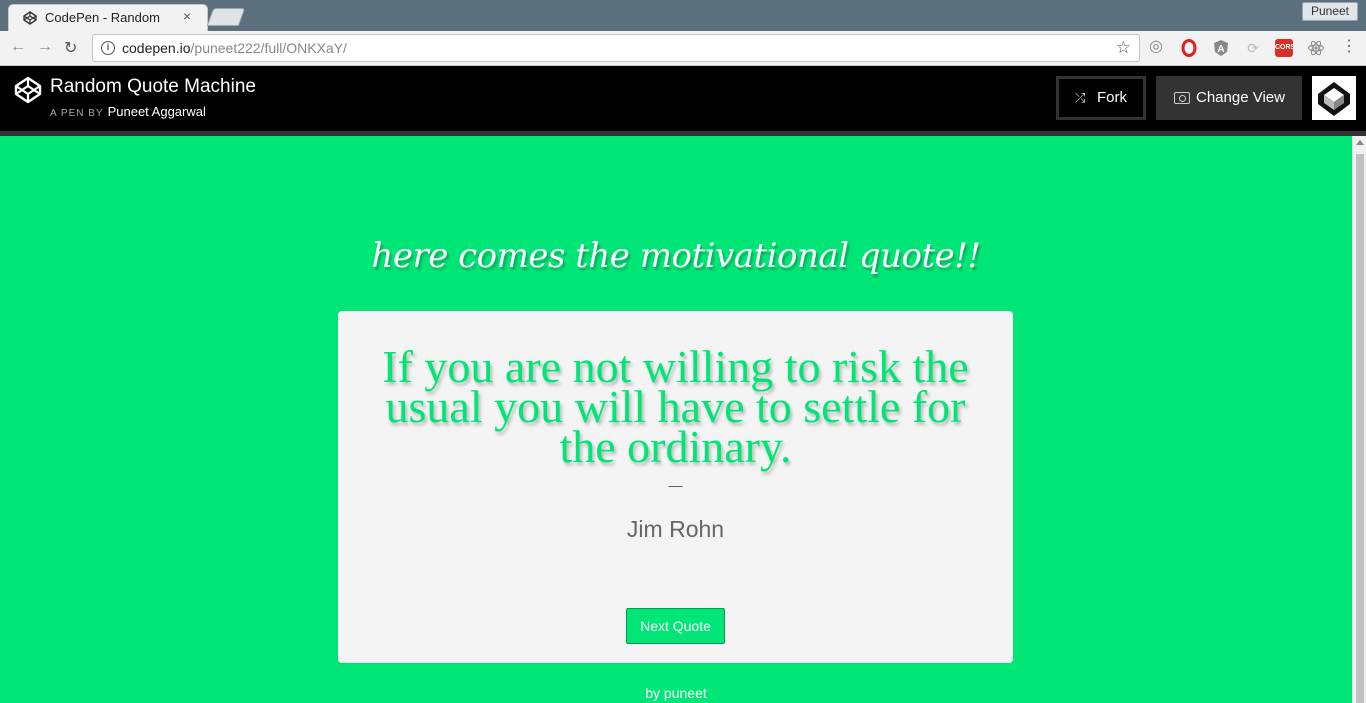 The image size is (1366, 703). I want to click on tab-close-icon: ×, so click(187, 16).